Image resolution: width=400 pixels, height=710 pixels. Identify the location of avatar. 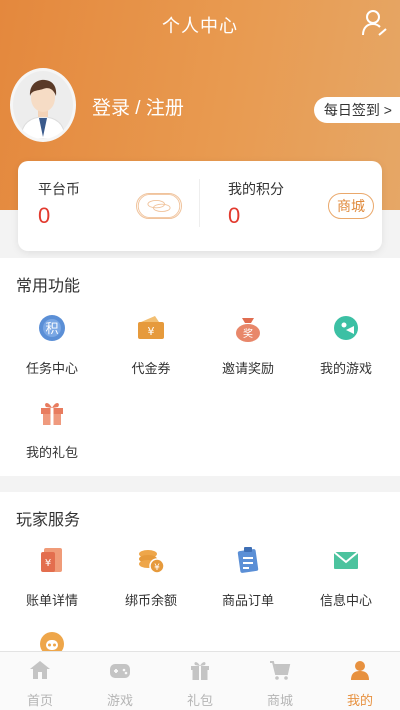
(43, 105).